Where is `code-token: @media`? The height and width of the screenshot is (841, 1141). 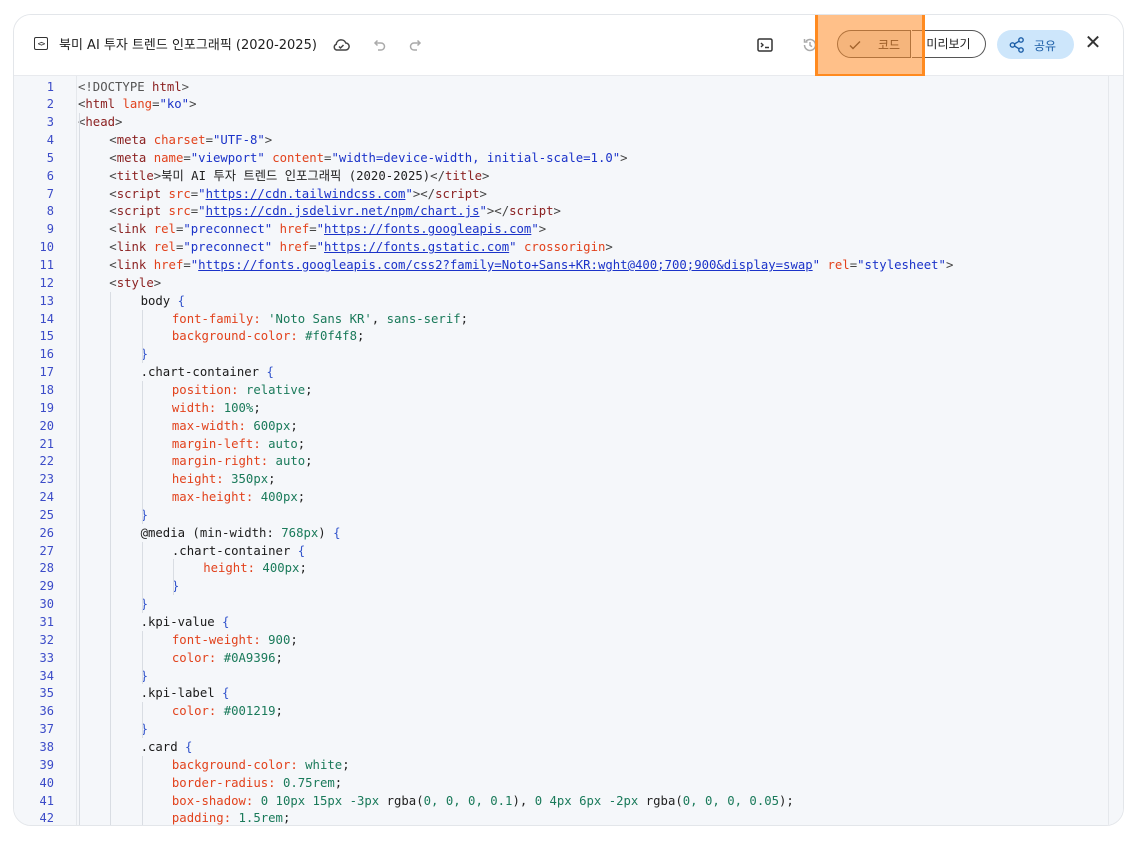
code-token: @media is located at coordinates (166, 532).